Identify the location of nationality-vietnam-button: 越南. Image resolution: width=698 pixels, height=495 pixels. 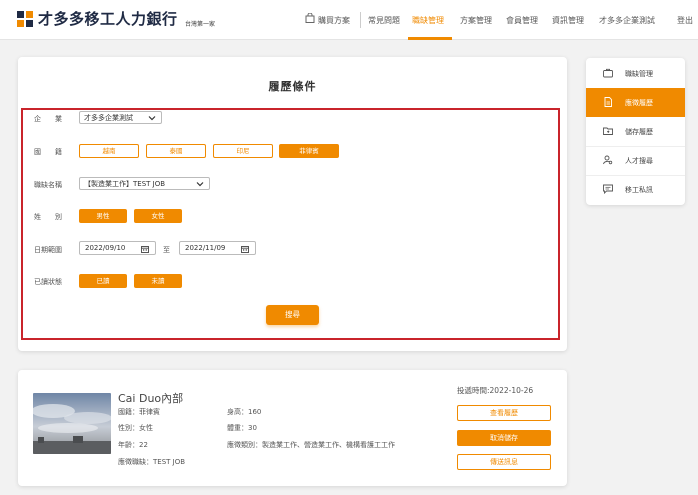
(109, 151).